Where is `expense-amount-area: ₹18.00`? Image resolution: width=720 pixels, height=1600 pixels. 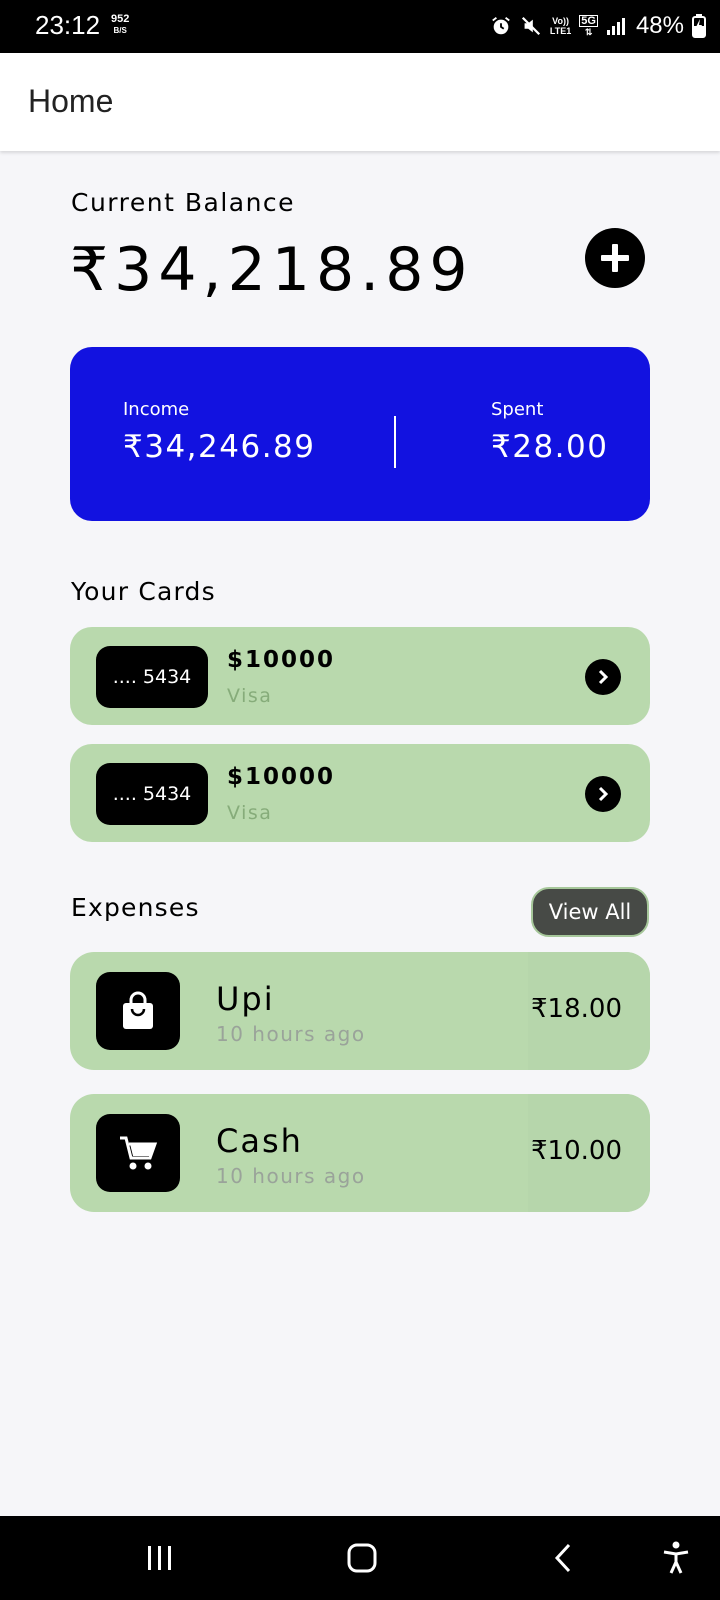
expense-amount-area: ₹18.00 is located at coordinates (589, 1011).